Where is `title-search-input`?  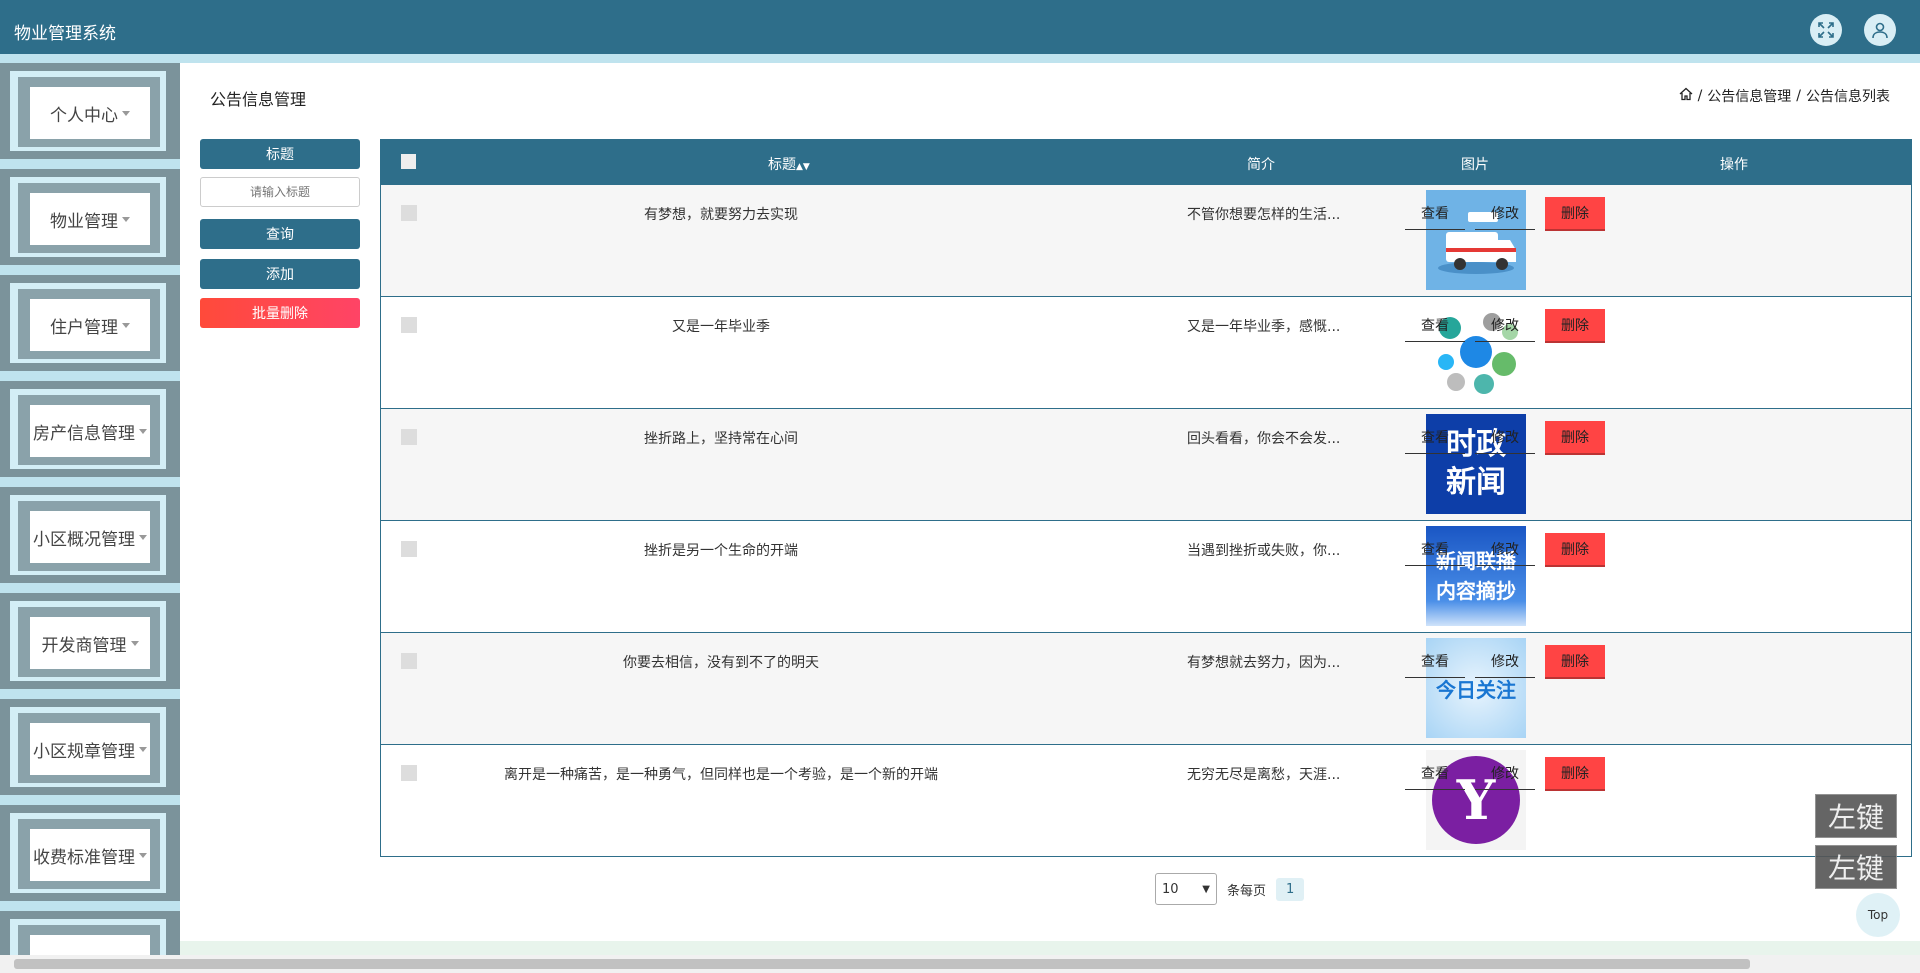
title-search-input is located at coordinates (280, 192).